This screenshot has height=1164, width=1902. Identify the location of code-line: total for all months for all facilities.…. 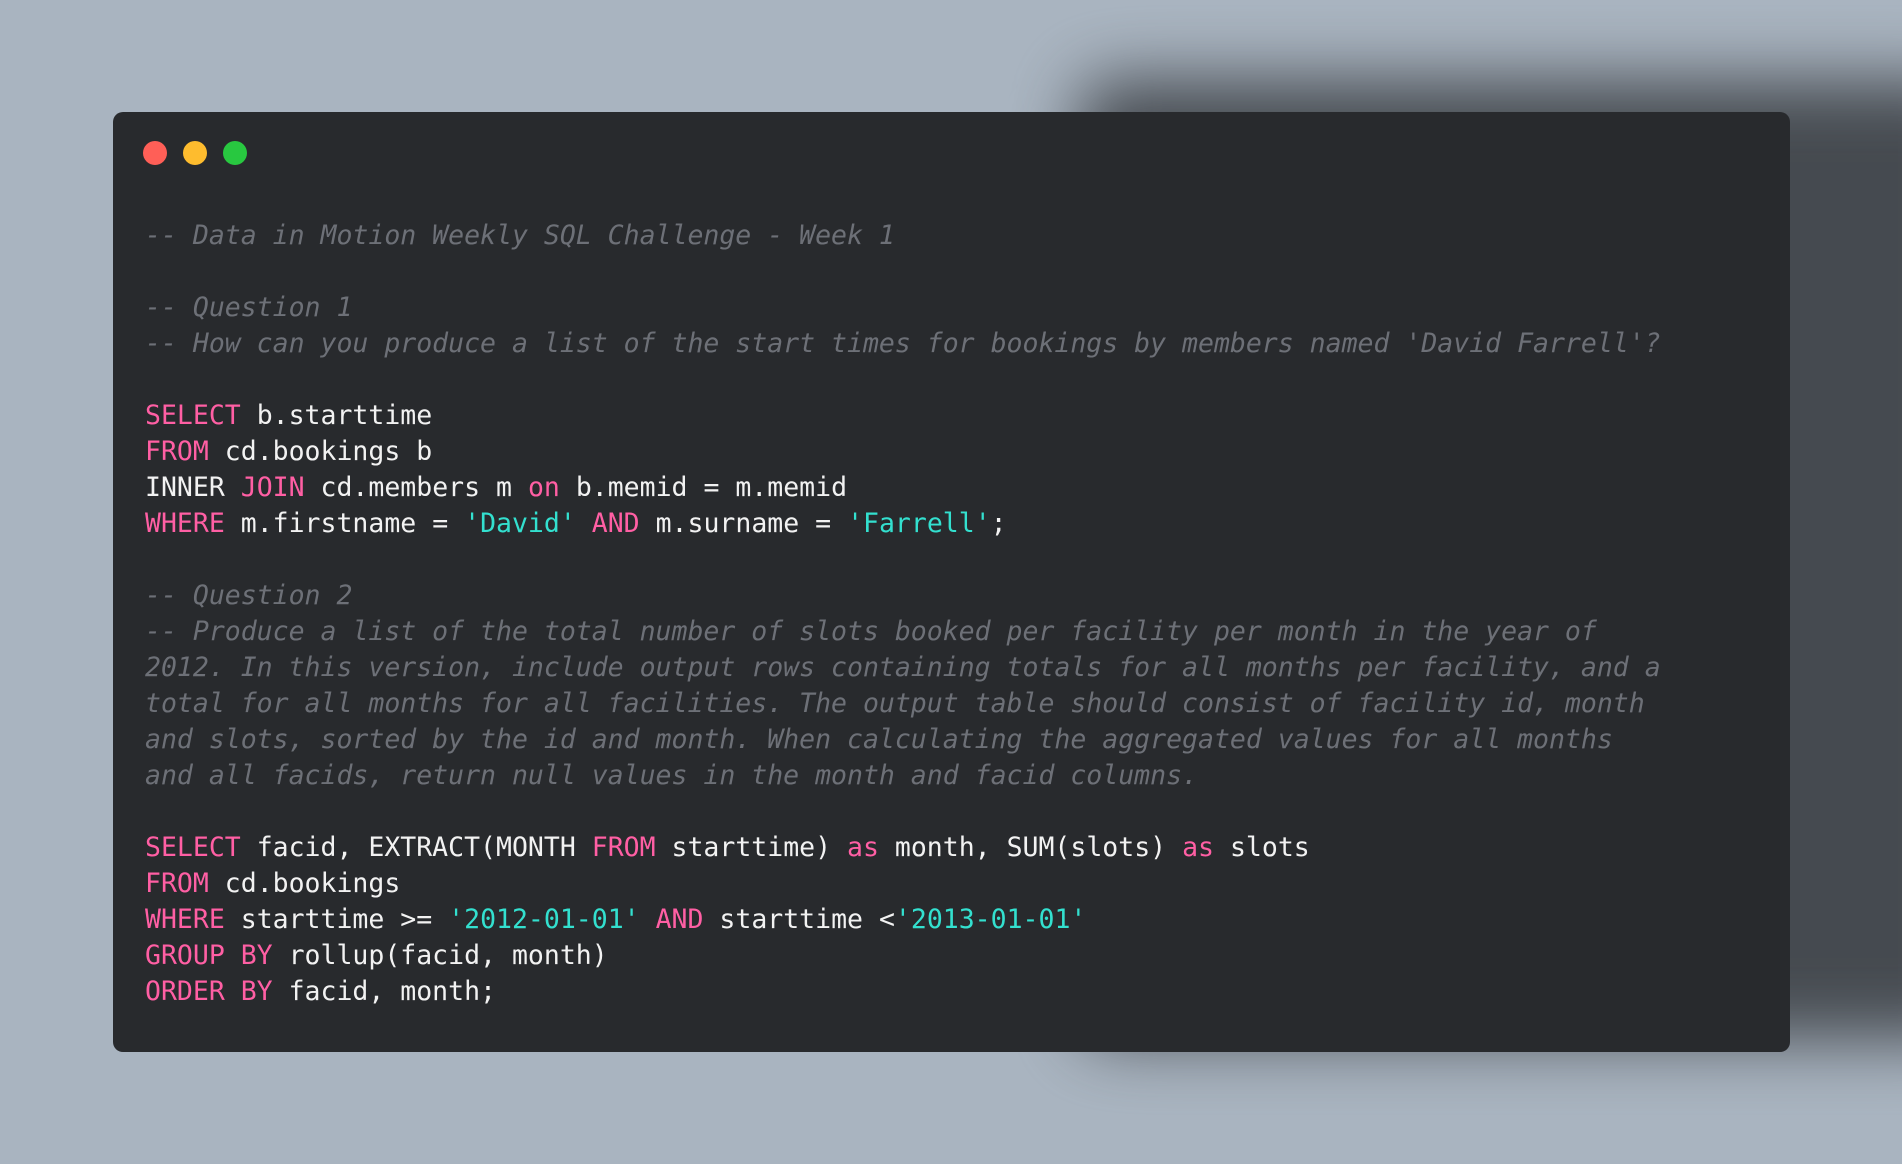
(947, 704).